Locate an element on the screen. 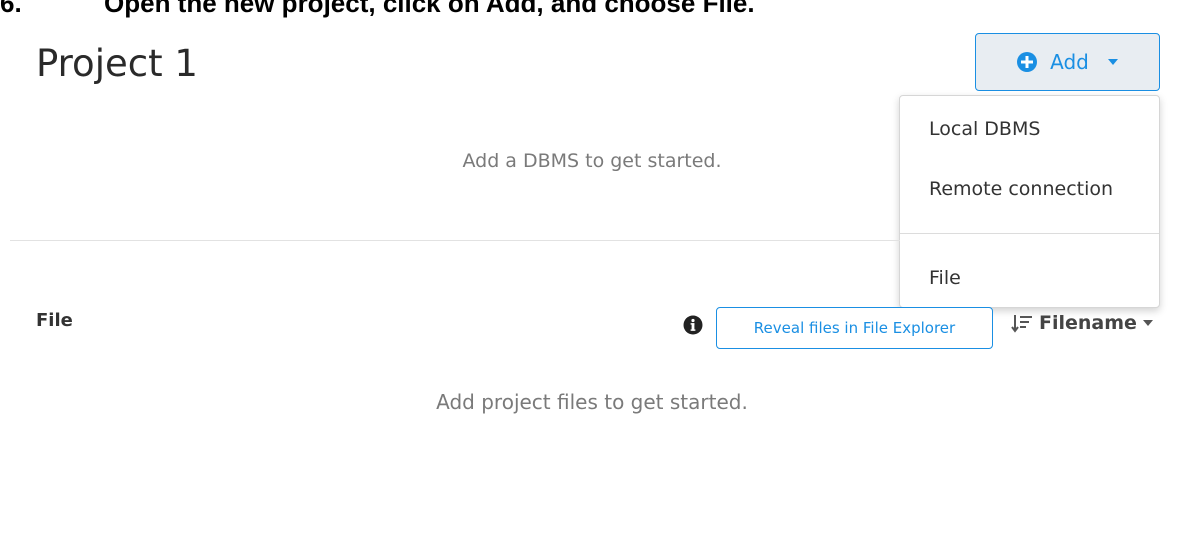 The width and height of the screenshot is (1184, 544). menu-divider is located at coordinates (1029, 233).